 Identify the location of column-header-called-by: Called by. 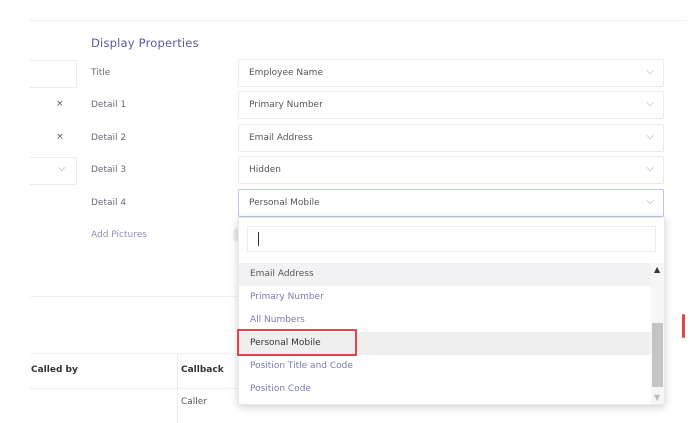
(54, 370).